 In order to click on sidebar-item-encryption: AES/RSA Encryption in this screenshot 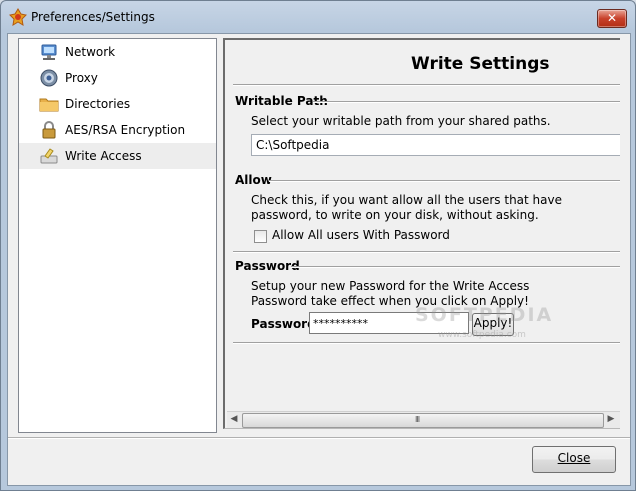, I will do `click(117, 130)`.